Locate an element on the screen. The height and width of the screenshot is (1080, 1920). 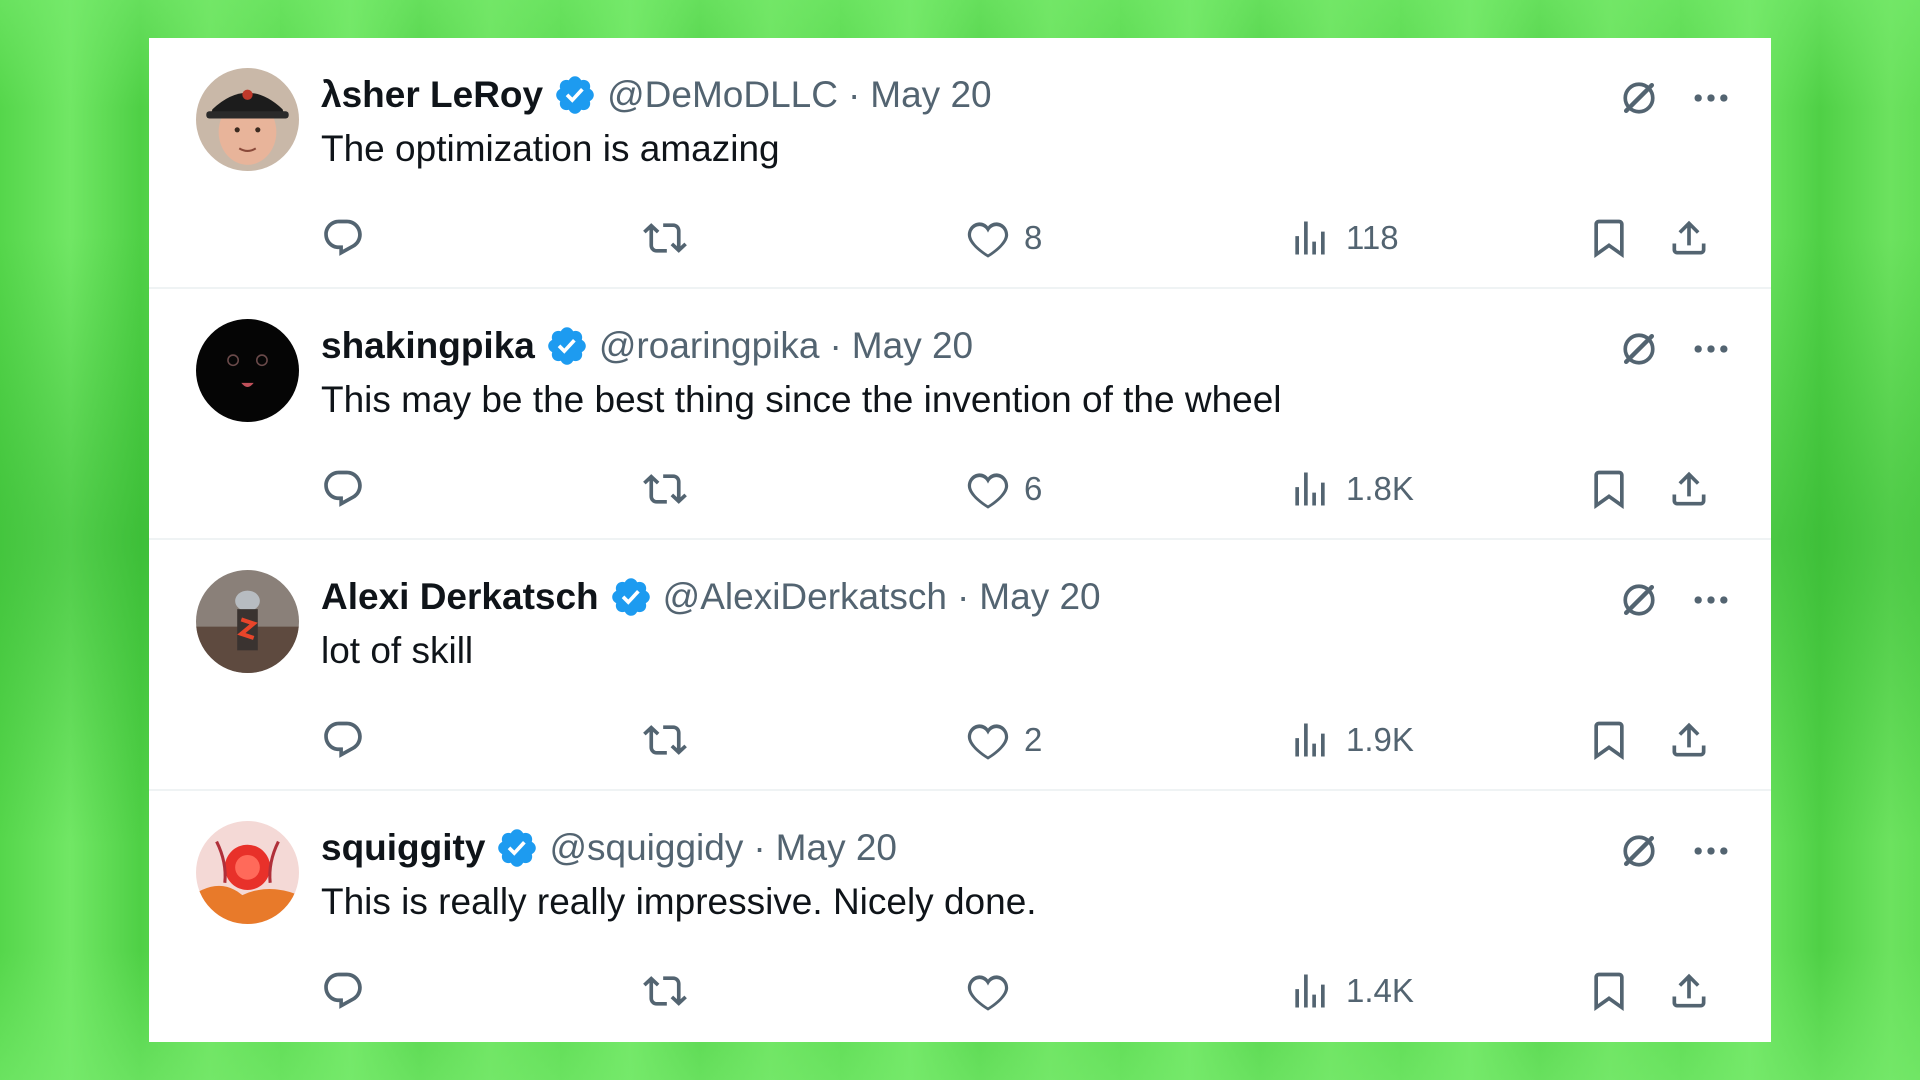
dark-creature-avatar is located at coordinates (247, 370).